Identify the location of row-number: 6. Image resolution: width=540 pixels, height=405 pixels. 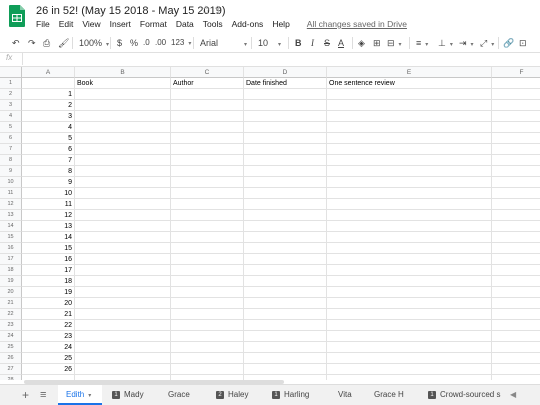
(11, 138).